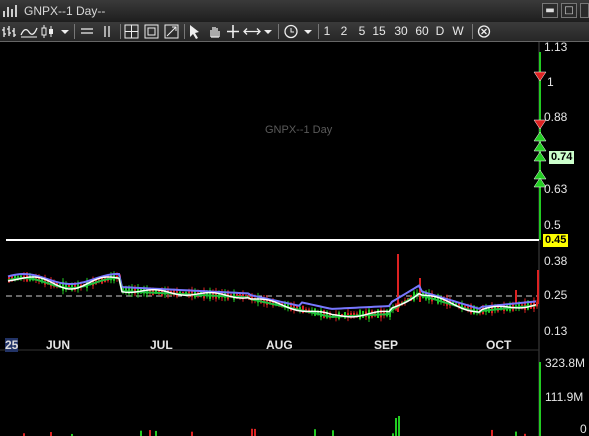 The image size is (589, 436). Describe the element at coordinates (562, 157) in the screenshot. I see `last-price-tag: 0.74` at that location.